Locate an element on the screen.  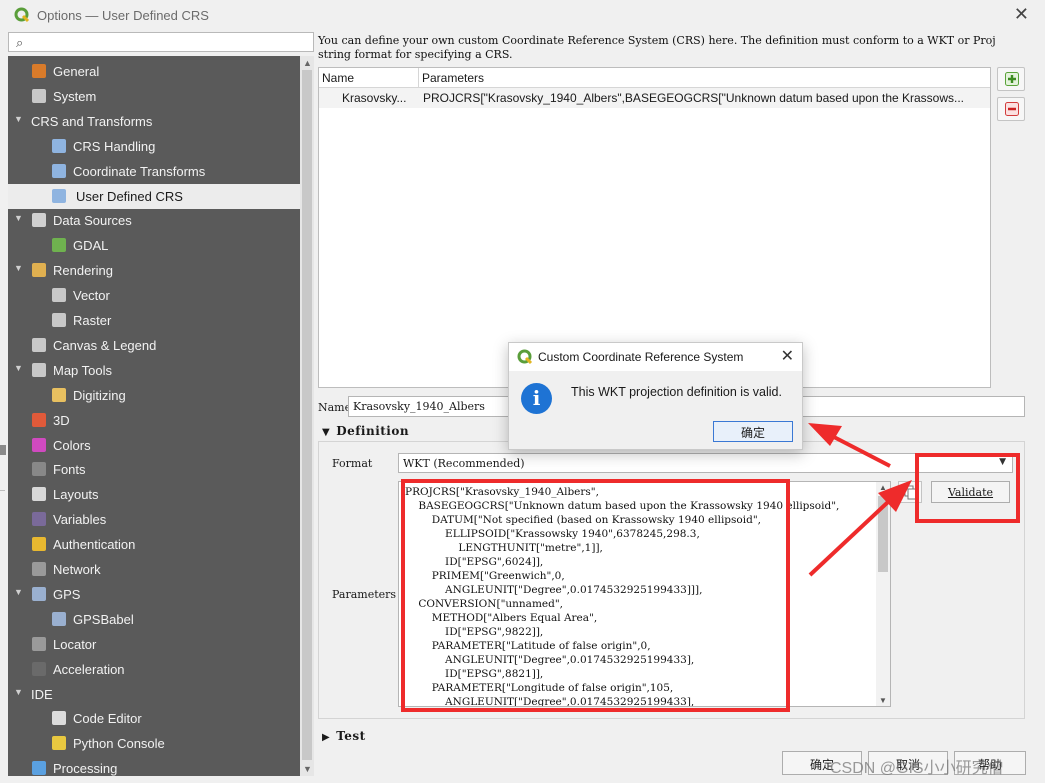
annotation-arrow-to-validate is located at coordinates (860, 528).